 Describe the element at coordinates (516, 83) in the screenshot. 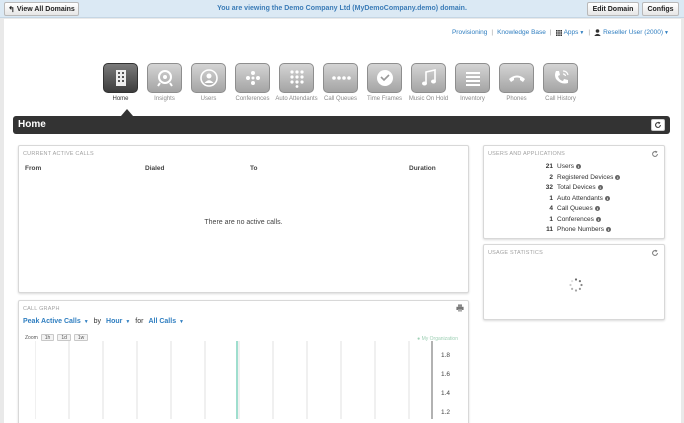

I see `nav-phones: Phones` at that location.